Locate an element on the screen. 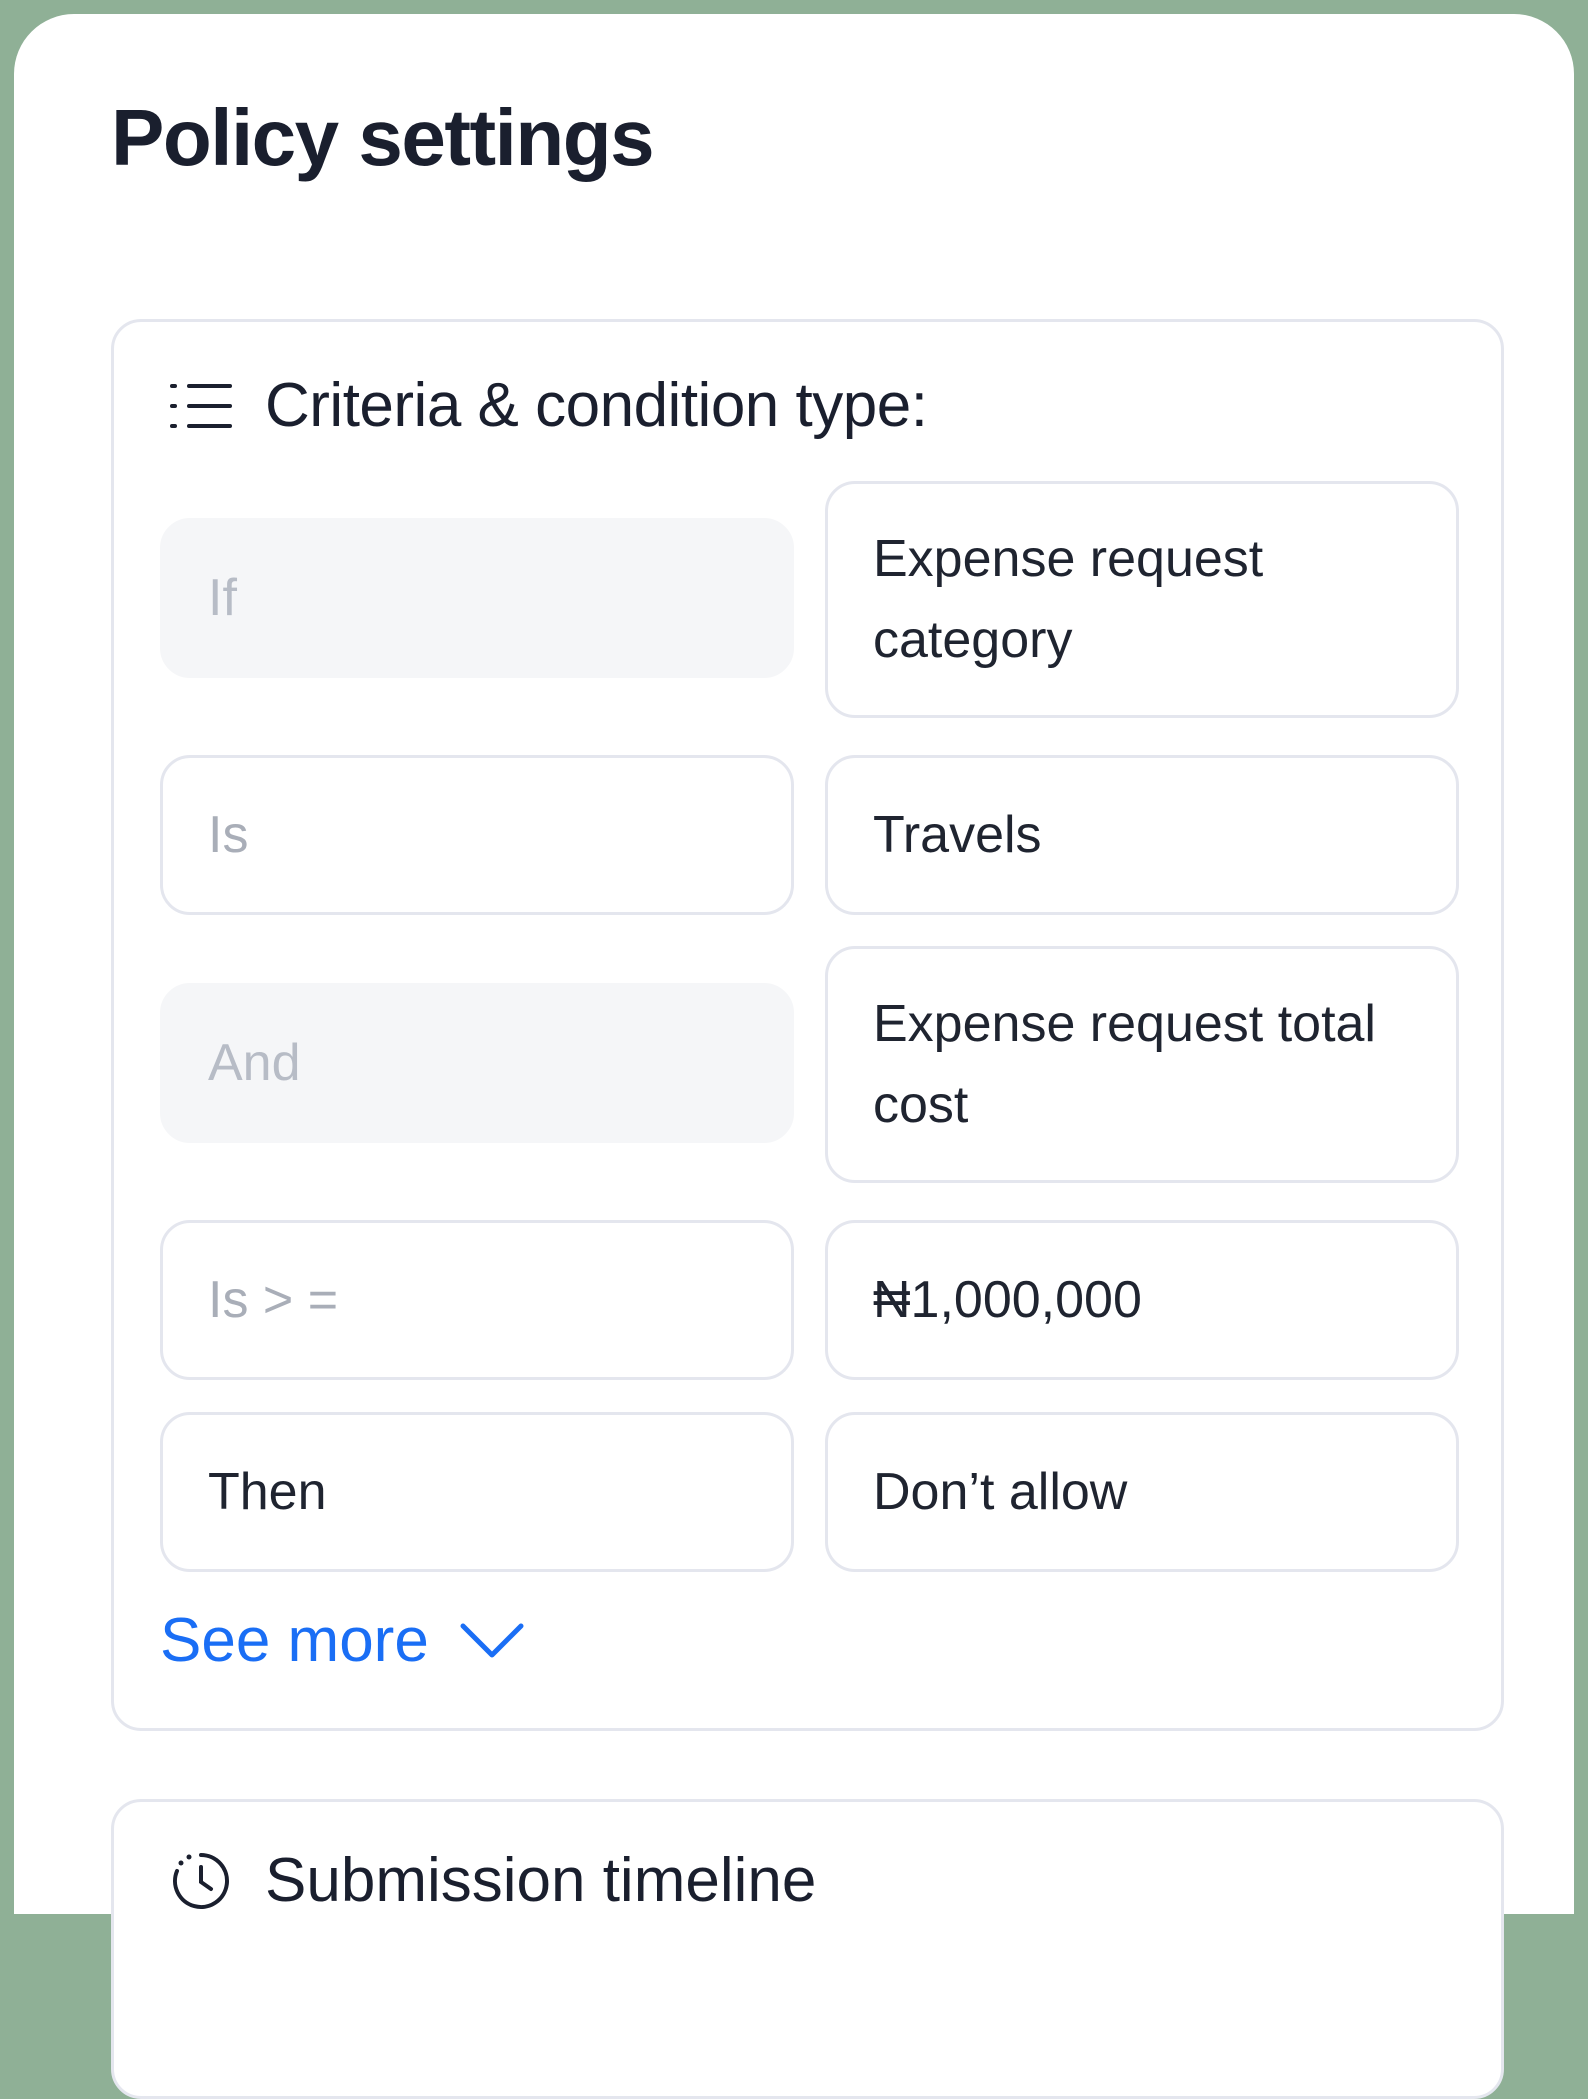 This screenshot has height=2099, width=1588. see-more-button: See more is located at coordinates (342, 1640).